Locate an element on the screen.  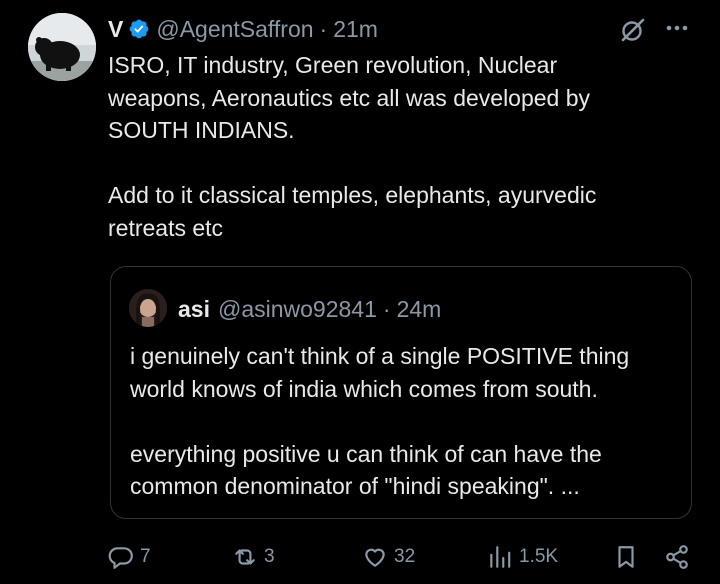
share-icon is located at coordinates (677, 557).